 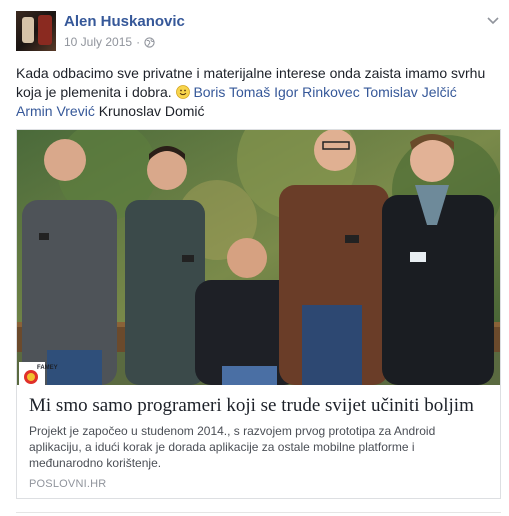 I want to click on card-logo-text: FAMEY, so click(x=47, y=368).